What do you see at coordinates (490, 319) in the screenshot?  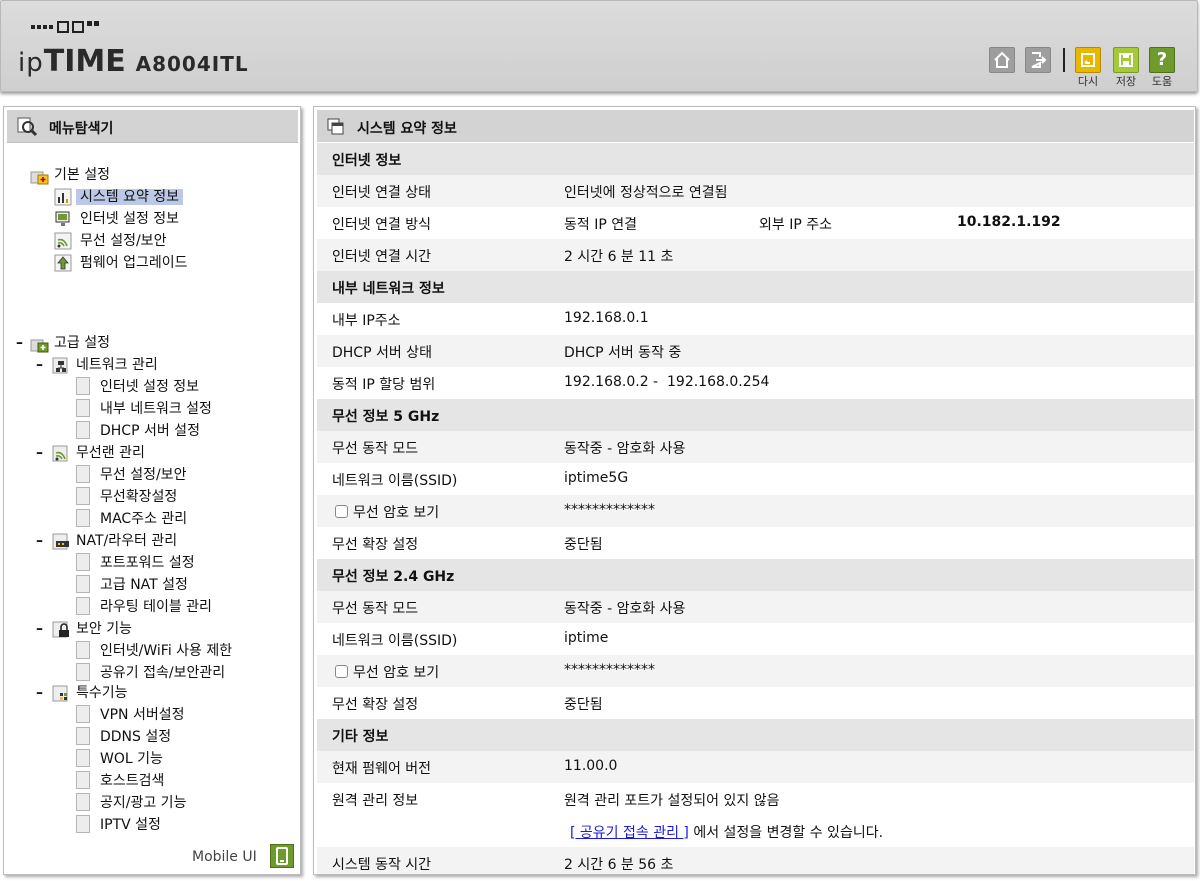 I see `row-lan-ip: 내부 IP주소 192.168.0.1` at bounding box center [490, 319].